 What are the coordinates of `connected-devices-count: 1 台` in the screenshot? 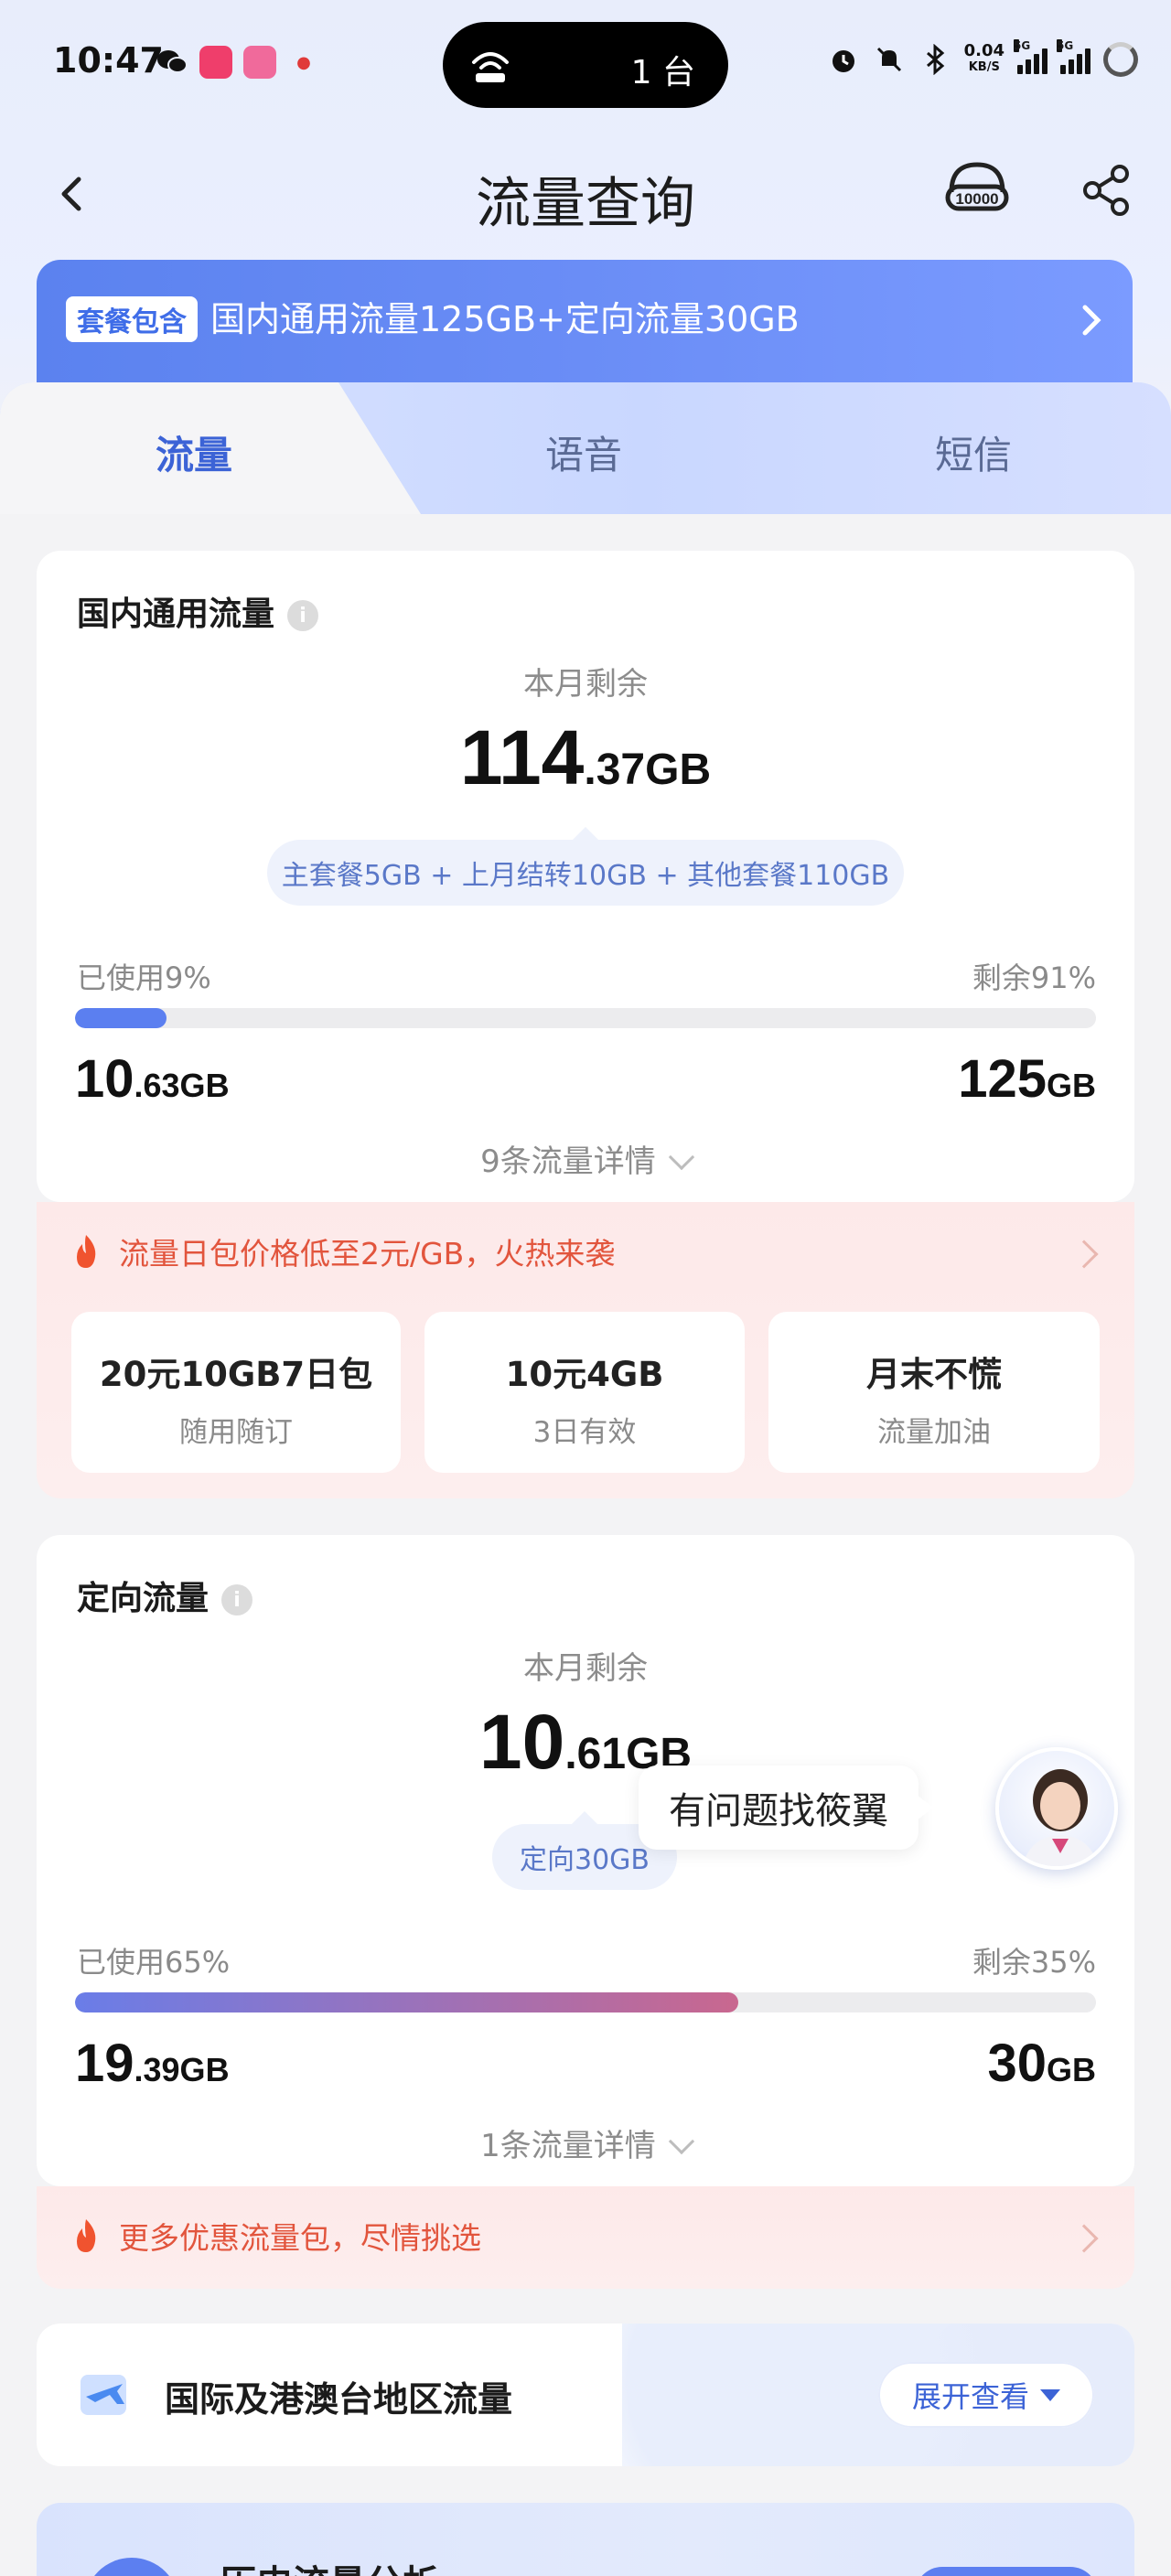 It's located at (662, 72).